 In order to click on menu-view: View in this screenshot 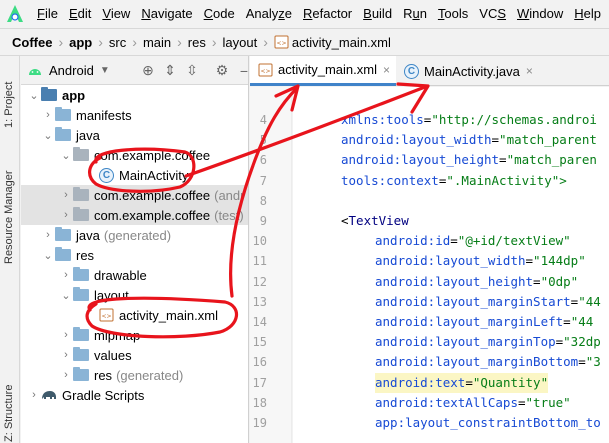, I will do `click(116, 14)`.